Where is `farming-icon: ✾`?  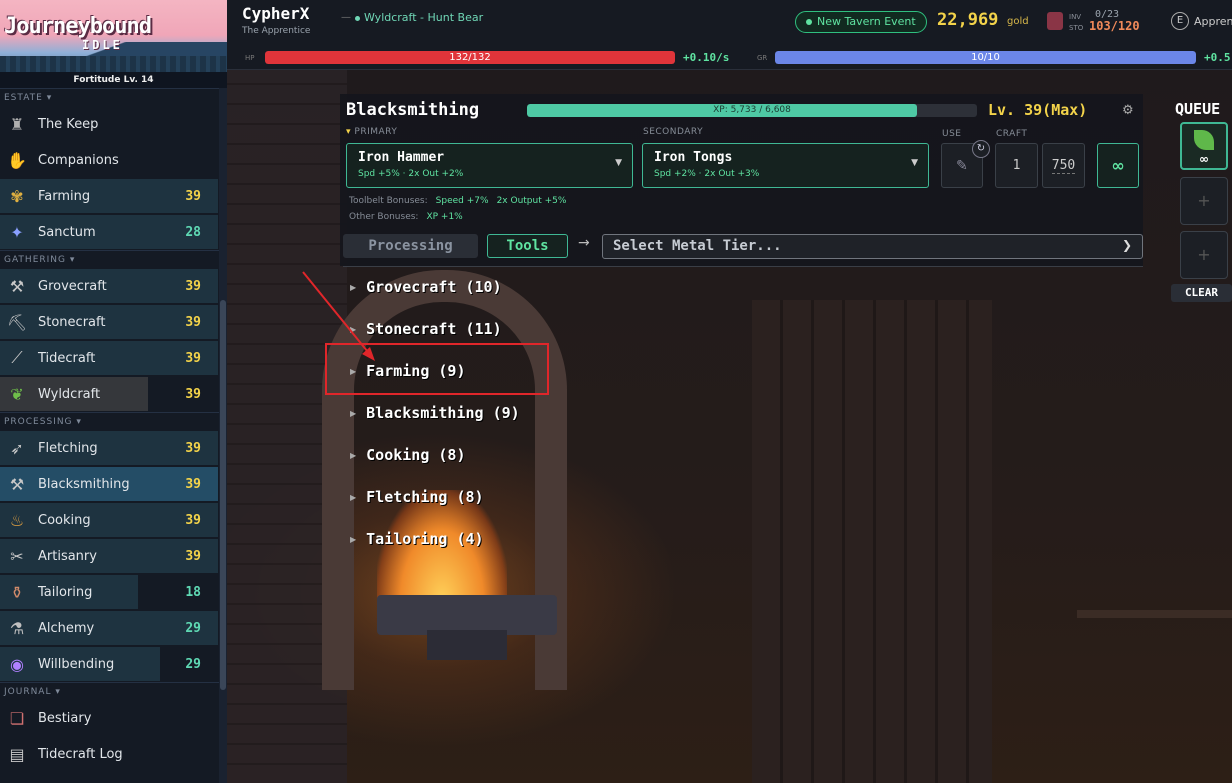 farming-icon: ✾ is located at coordinates (17, 196).